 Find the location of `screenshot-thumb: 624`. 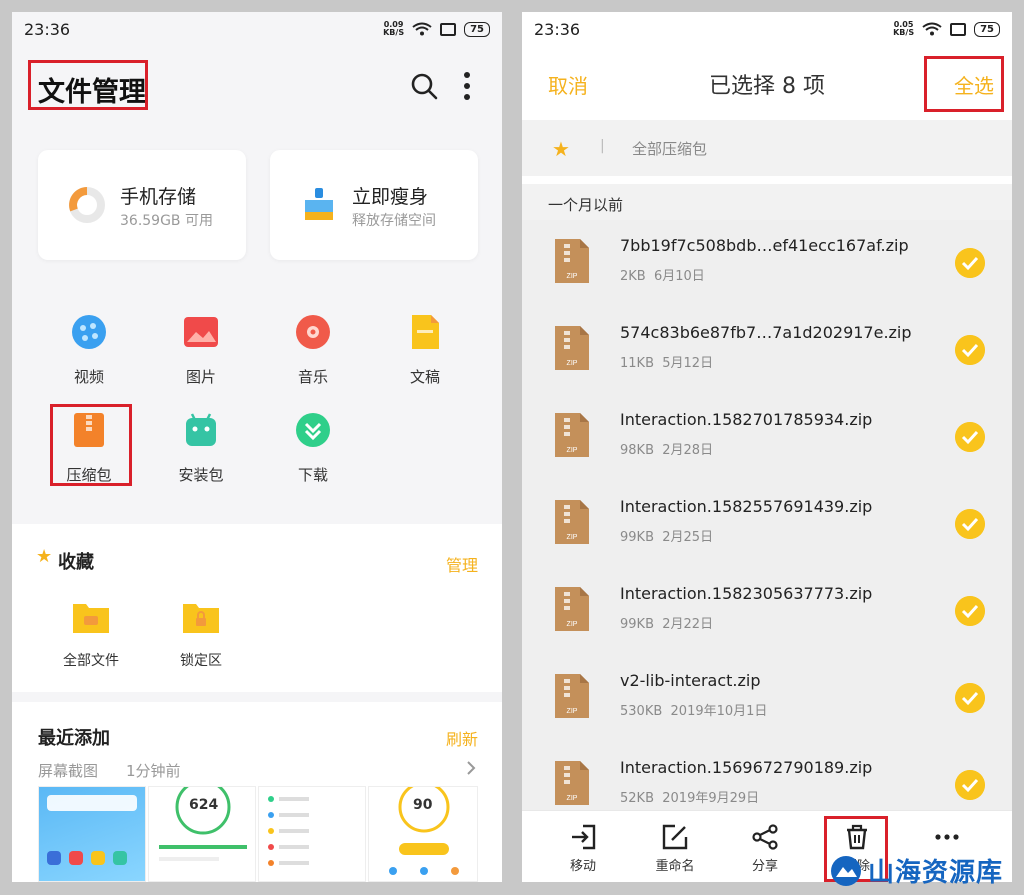

screenshot-thumb: 624 is located at coordinates (202, 834).